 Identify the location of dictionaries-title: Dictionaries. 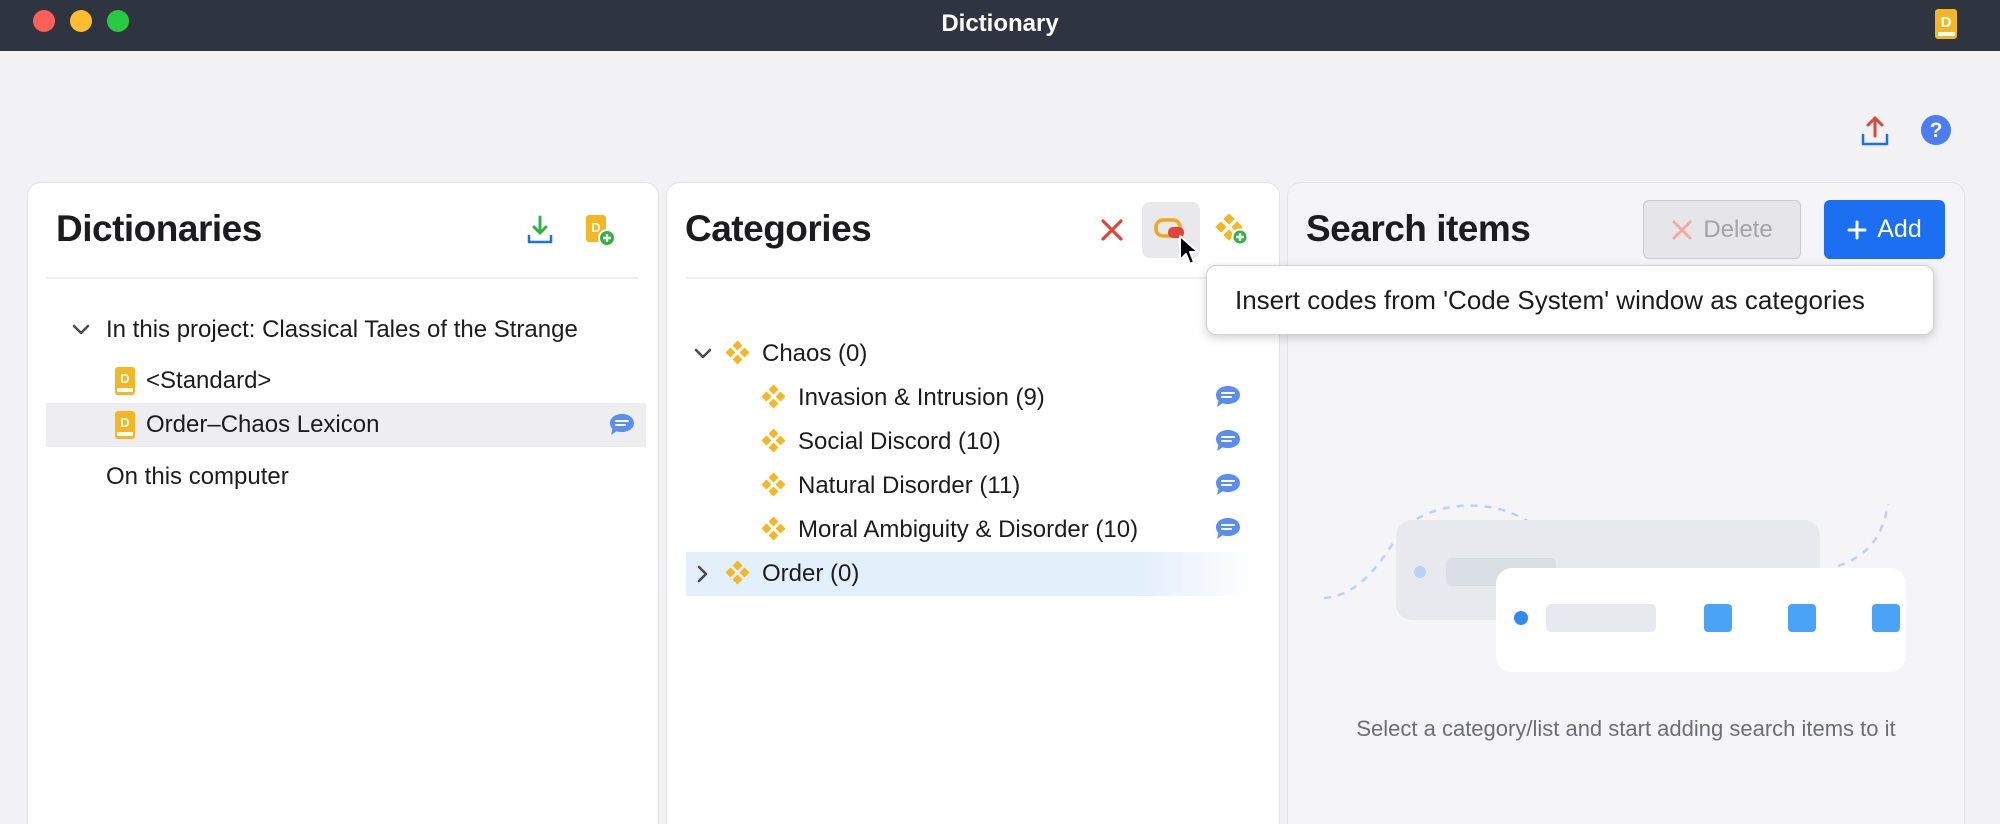
(159, 228).